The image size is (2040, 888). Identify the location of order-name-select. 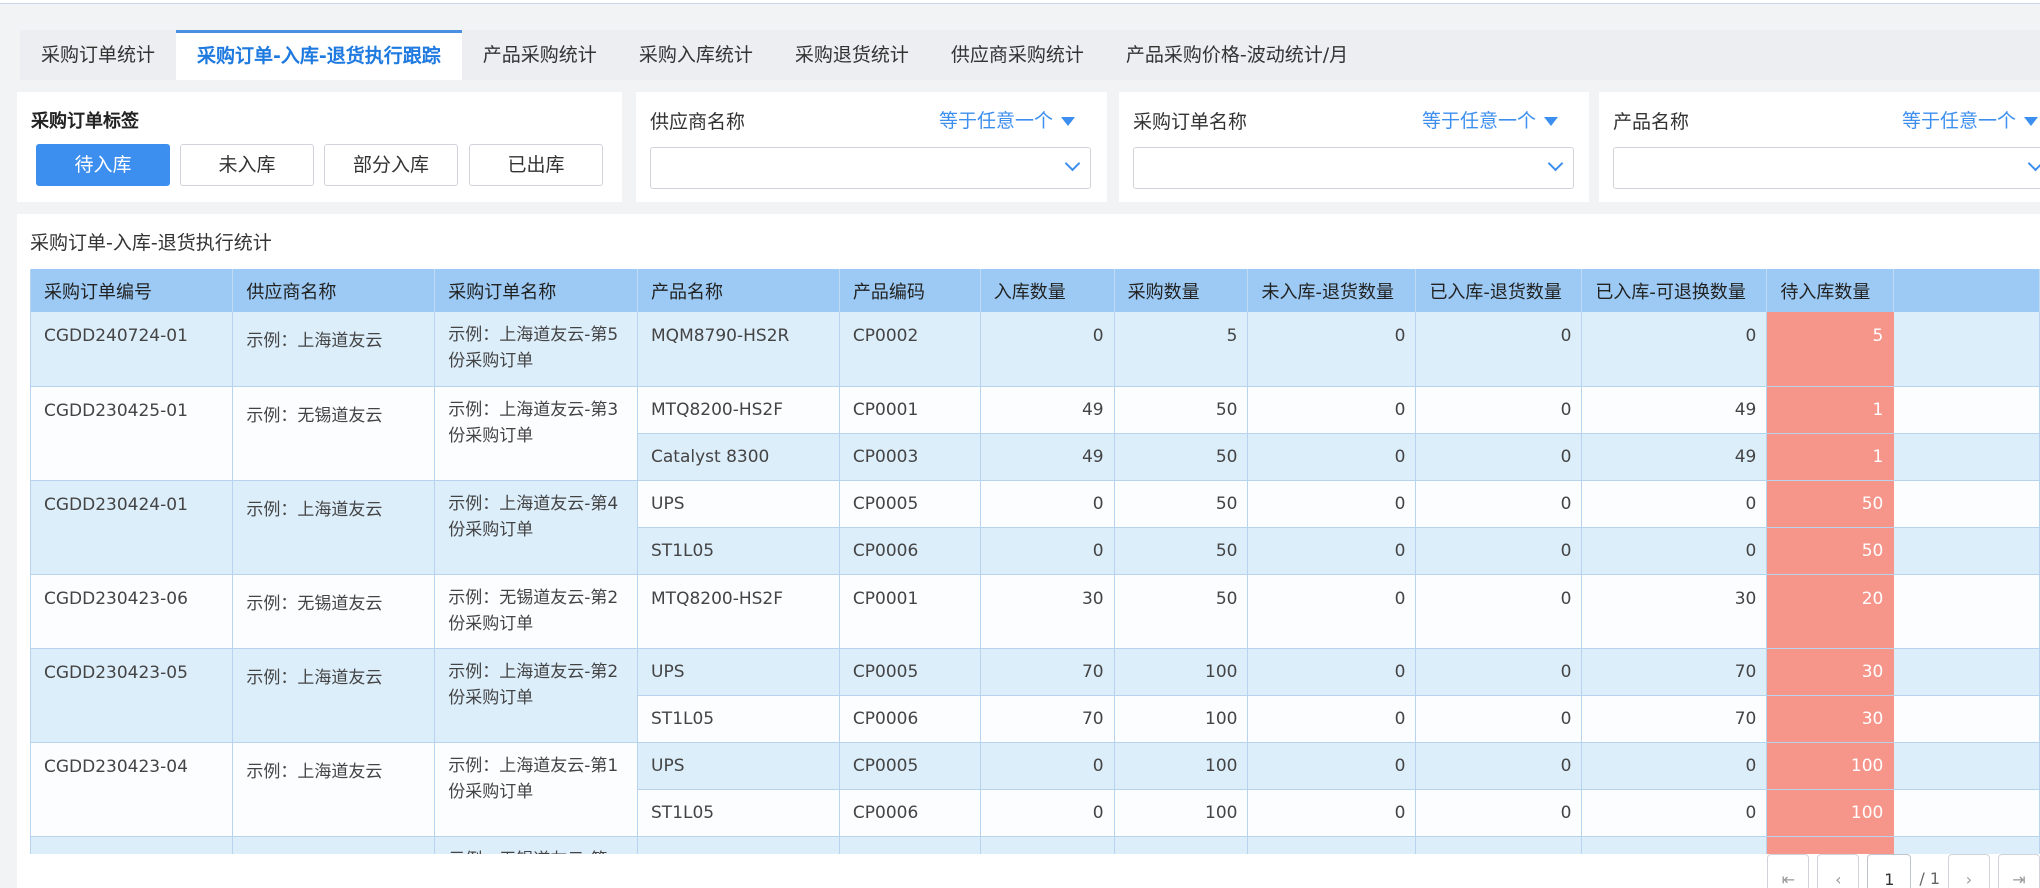
(1353, 168).